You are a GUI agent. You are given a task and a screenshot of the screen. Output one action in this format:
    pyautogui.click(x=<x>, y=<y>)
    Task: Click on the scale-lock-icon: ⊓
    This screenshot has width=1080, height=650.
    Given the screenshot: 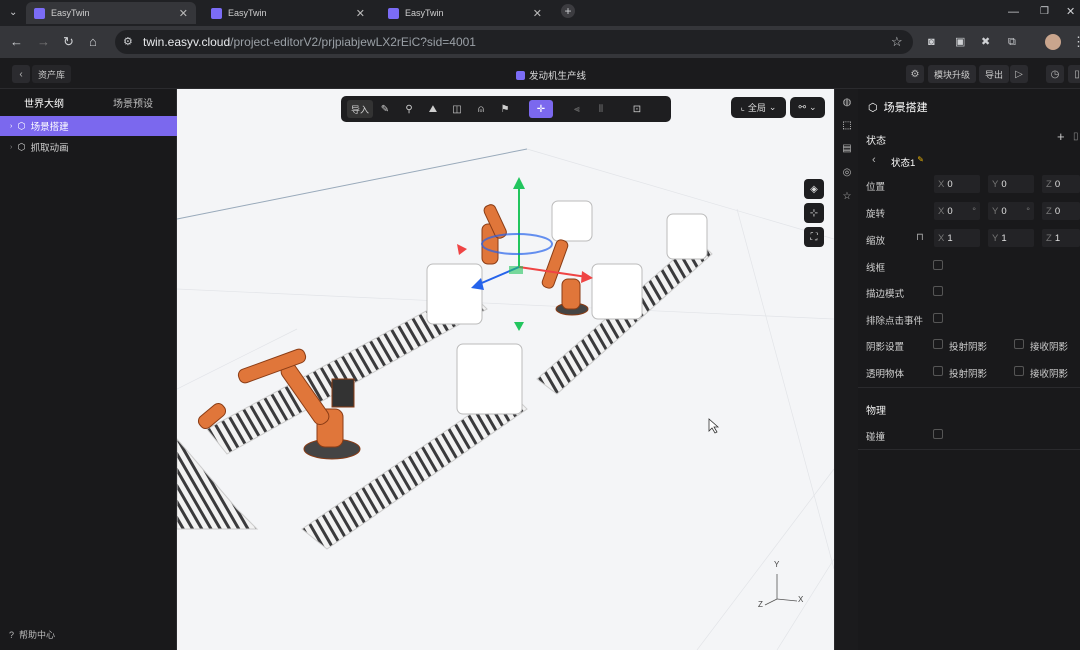 What is the action you would take?
    pyautogui.click(x=920, y=237)
    